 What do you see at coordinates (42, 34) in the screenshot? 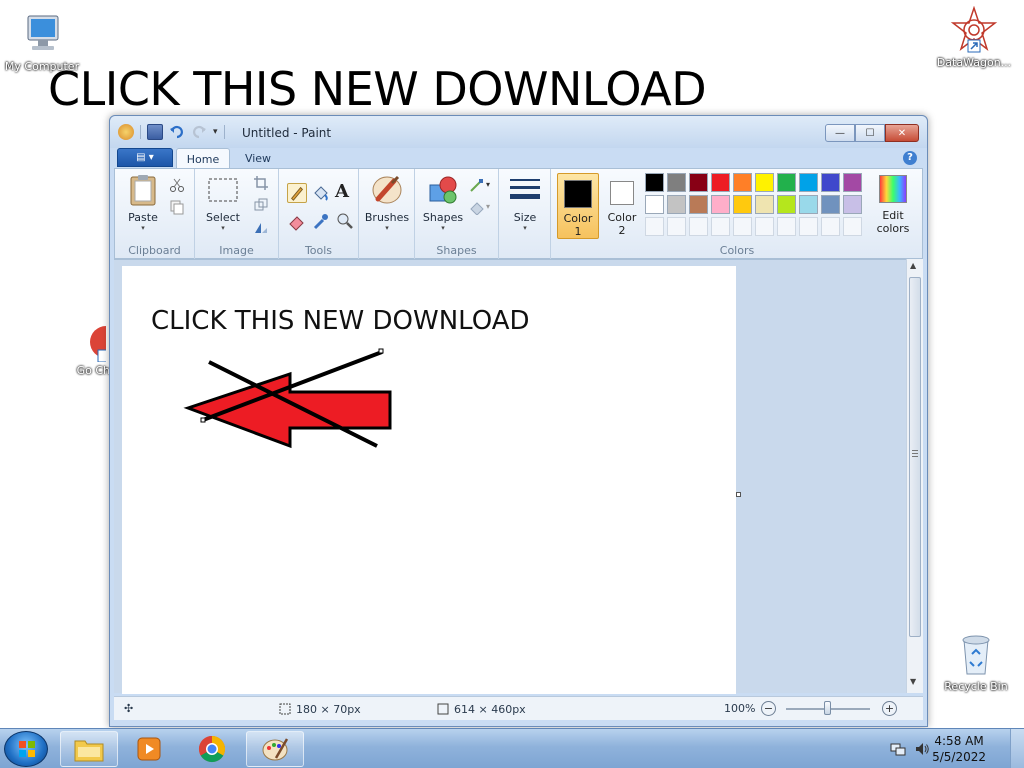
I see `computer-icon` at bounding box center [42, 34].